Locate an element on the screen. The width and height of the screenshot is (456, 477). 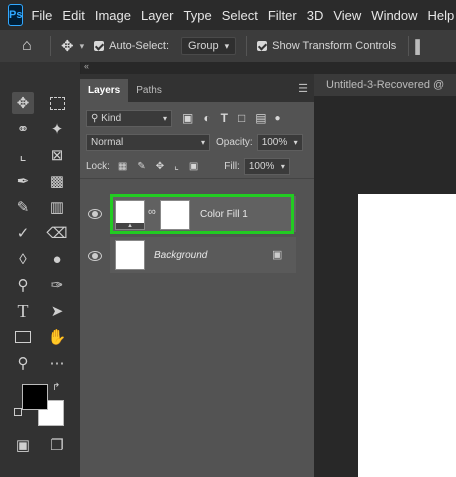
tab-paths: Paths is located at coordinates (149, 90).